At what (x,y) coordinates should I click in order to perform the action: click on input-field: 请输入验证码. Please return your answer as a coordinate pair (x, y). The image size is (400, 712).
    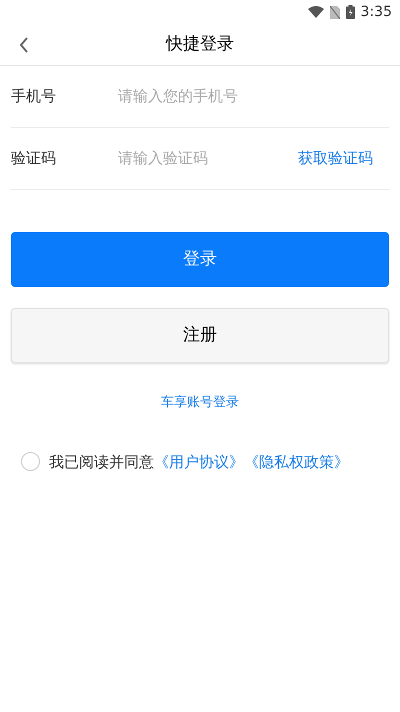
    Looking at the image, I should click on (208, 158).